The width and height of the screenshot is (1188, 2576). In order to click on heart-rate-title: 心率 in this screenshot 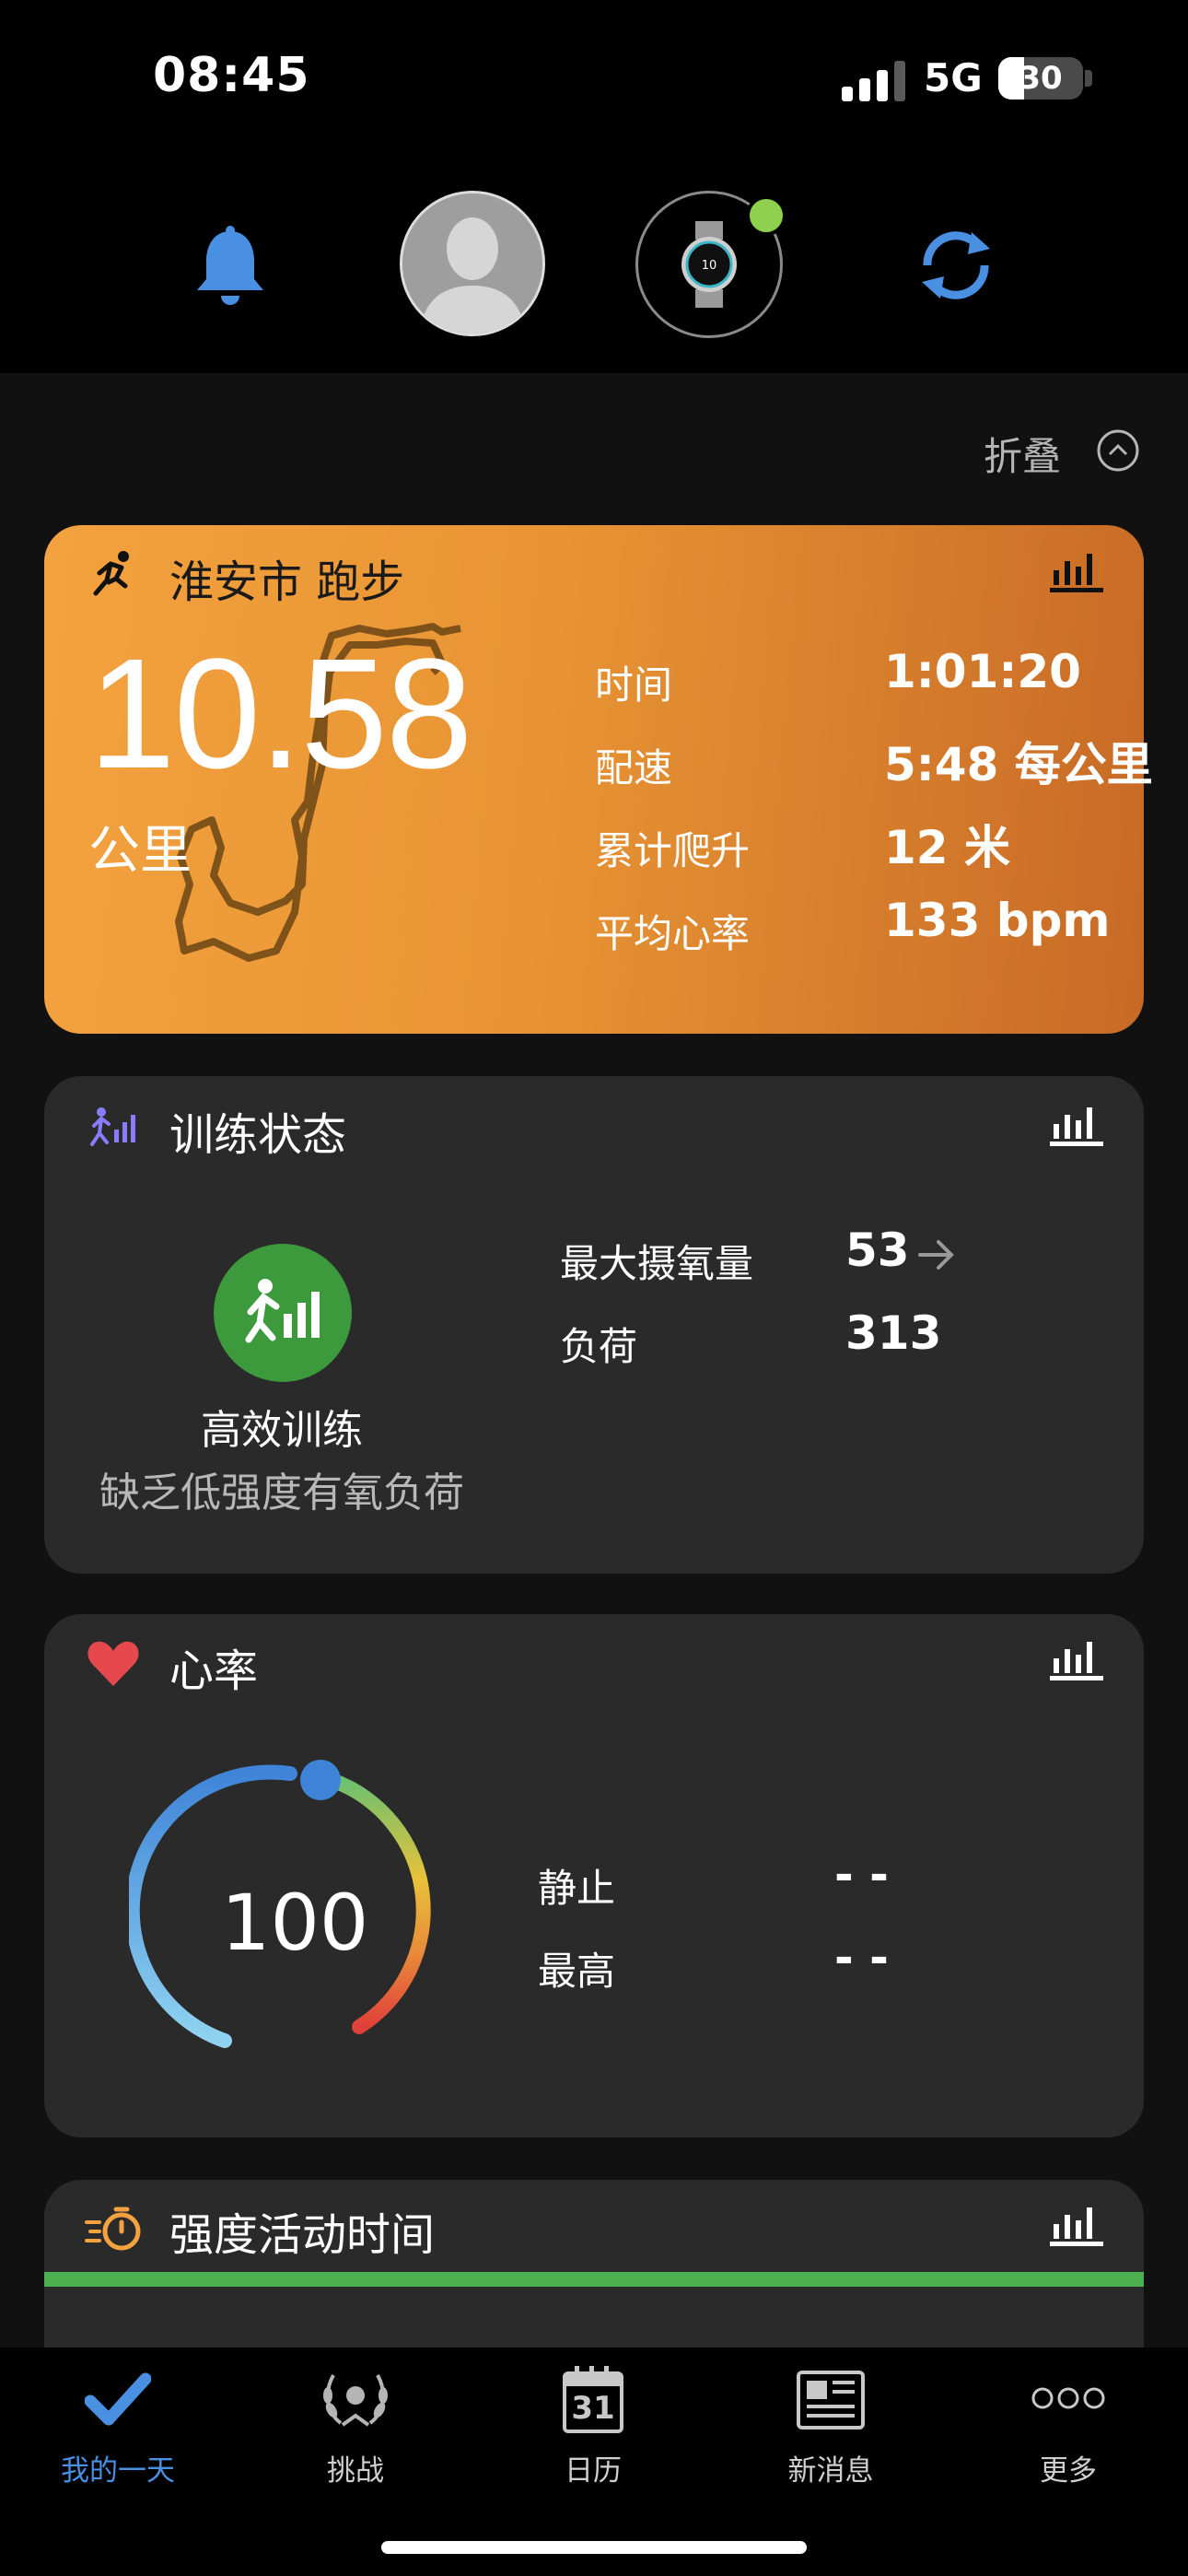, I will do `click(214, 1671)`.